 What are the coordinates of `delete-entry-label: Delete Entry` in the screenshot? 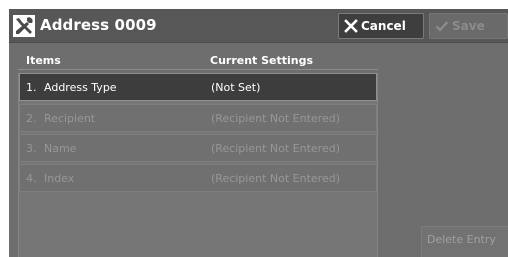 It's located at (461, 239).